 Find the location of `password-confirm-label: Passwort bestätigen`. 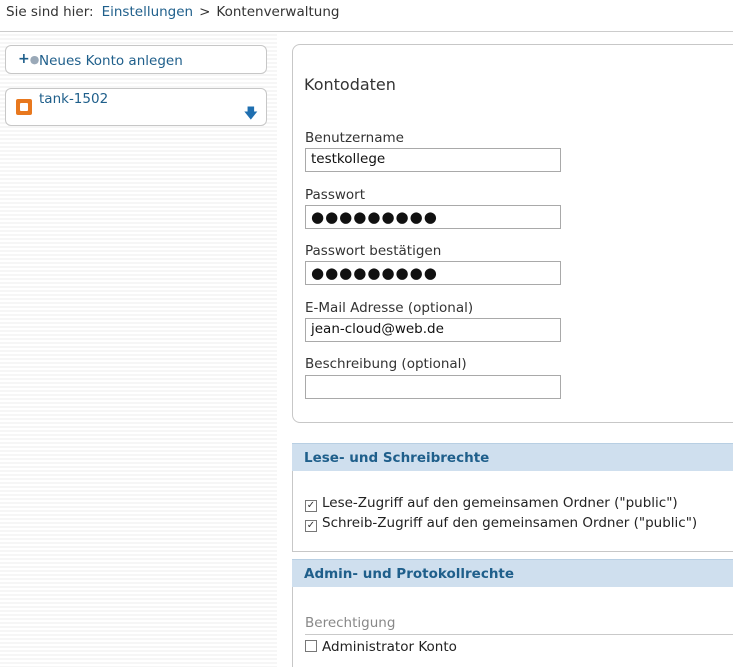

password-confirm-label: Passwort bestätigen is located at coordinates (373, 251).